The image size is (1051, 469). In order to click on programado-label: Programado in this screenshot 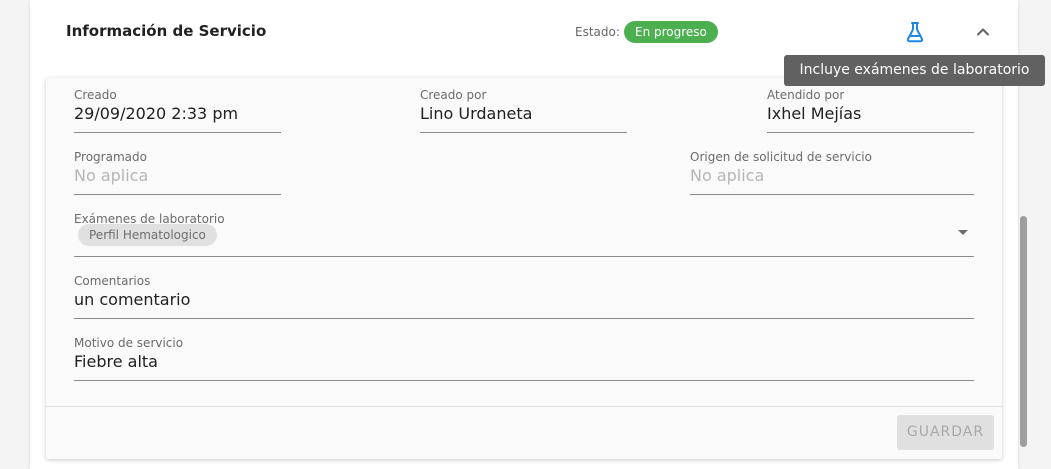, I will do `click(110, 157)`.